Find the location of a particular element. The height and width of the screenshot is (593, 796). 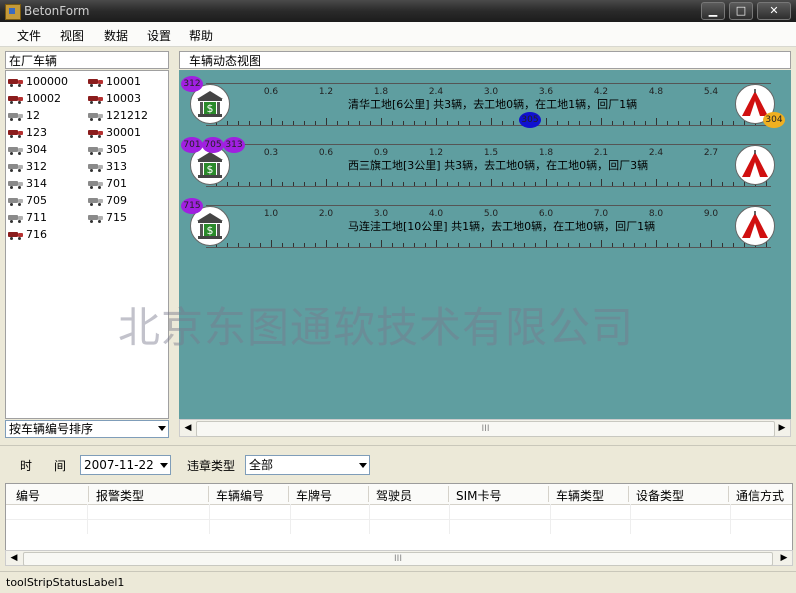

grid-column-header: 编号 is located at coordinates (28, 495).